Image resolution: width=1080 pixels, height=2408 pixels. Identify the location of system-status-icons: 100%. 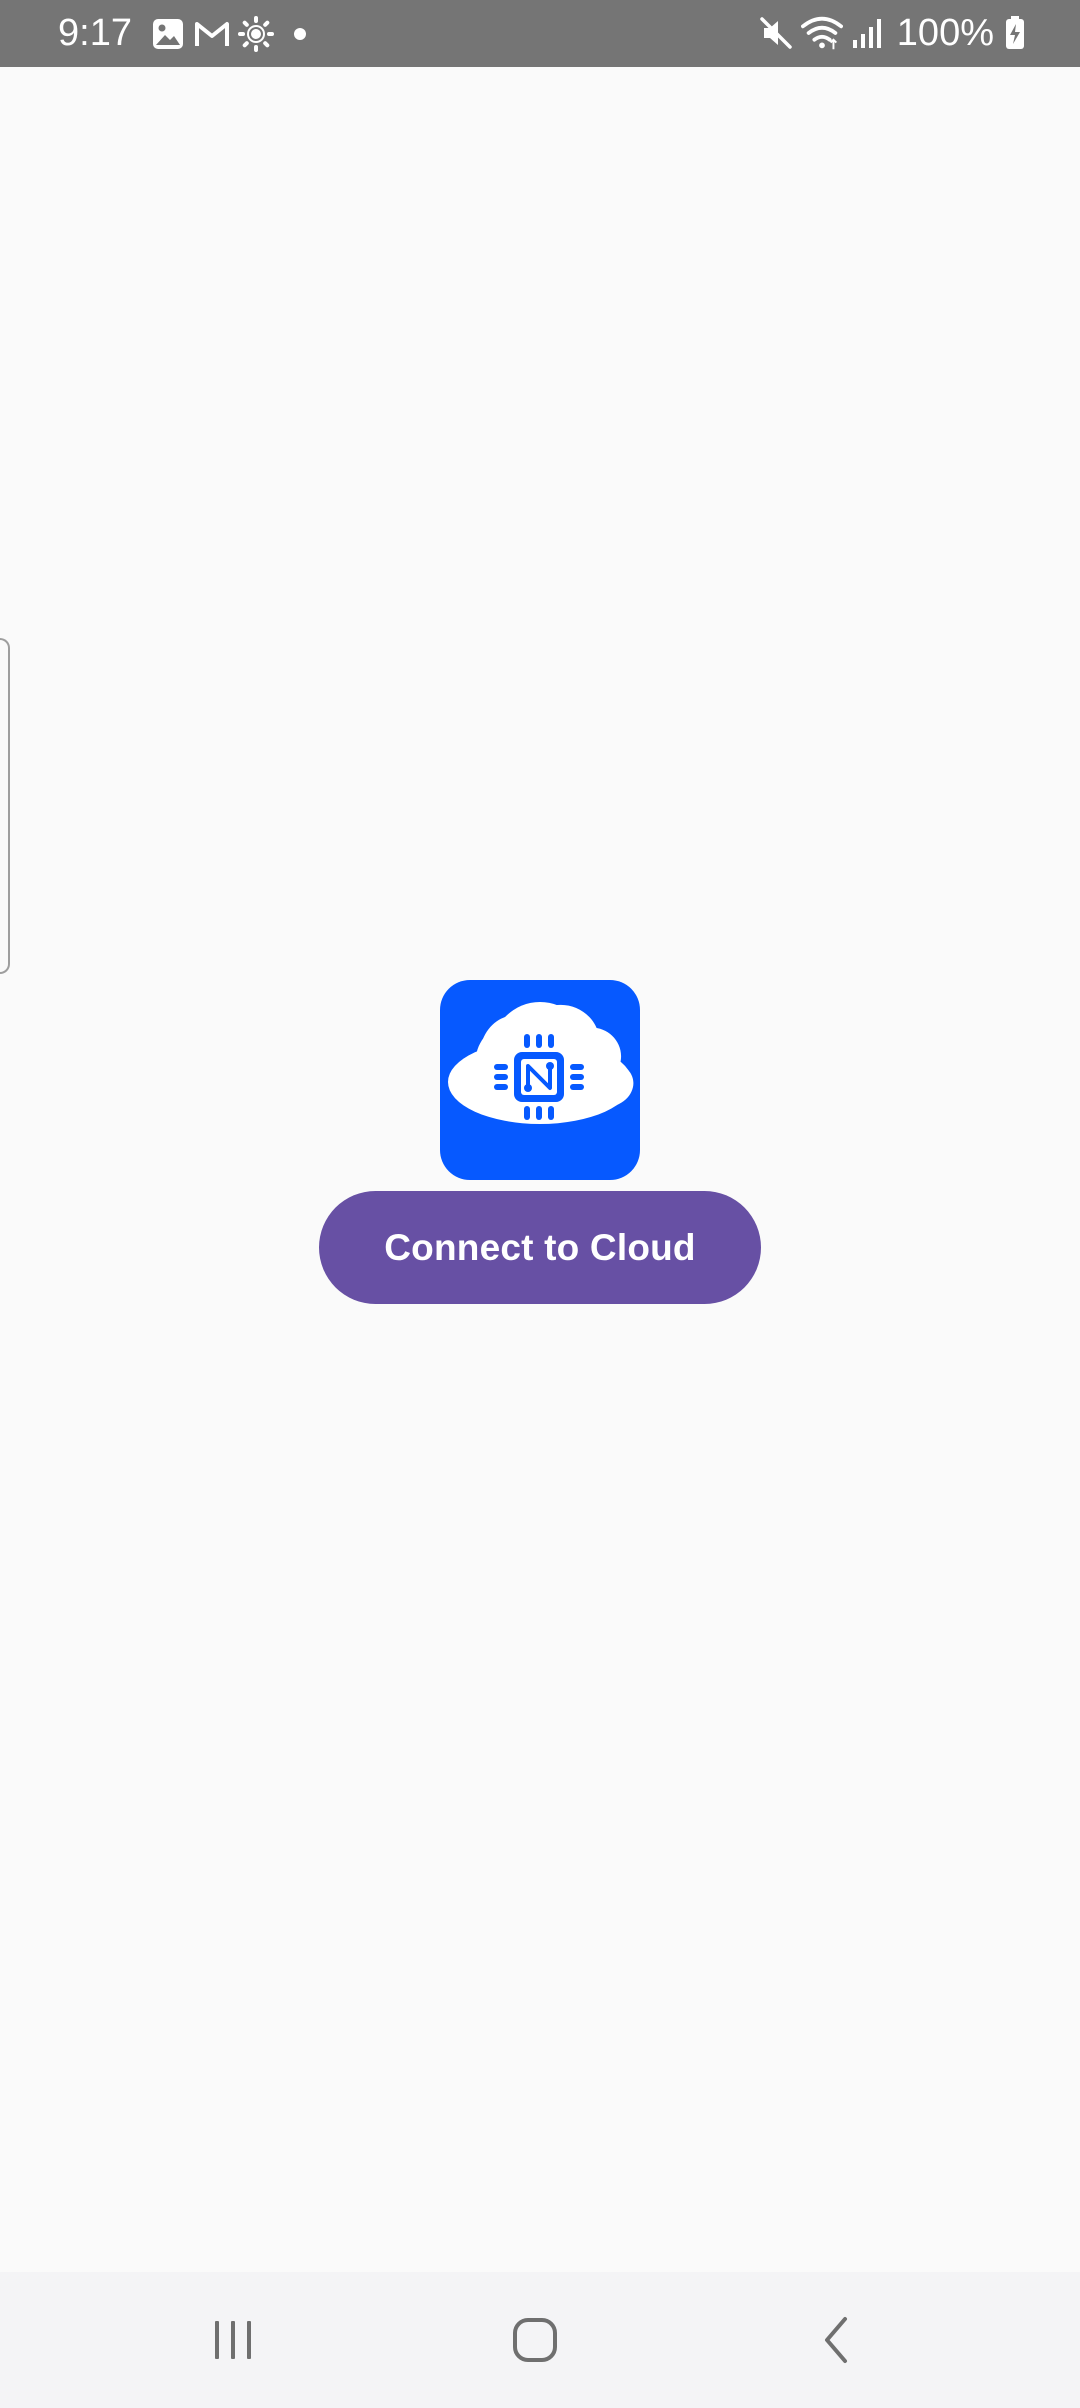
(888, 33).